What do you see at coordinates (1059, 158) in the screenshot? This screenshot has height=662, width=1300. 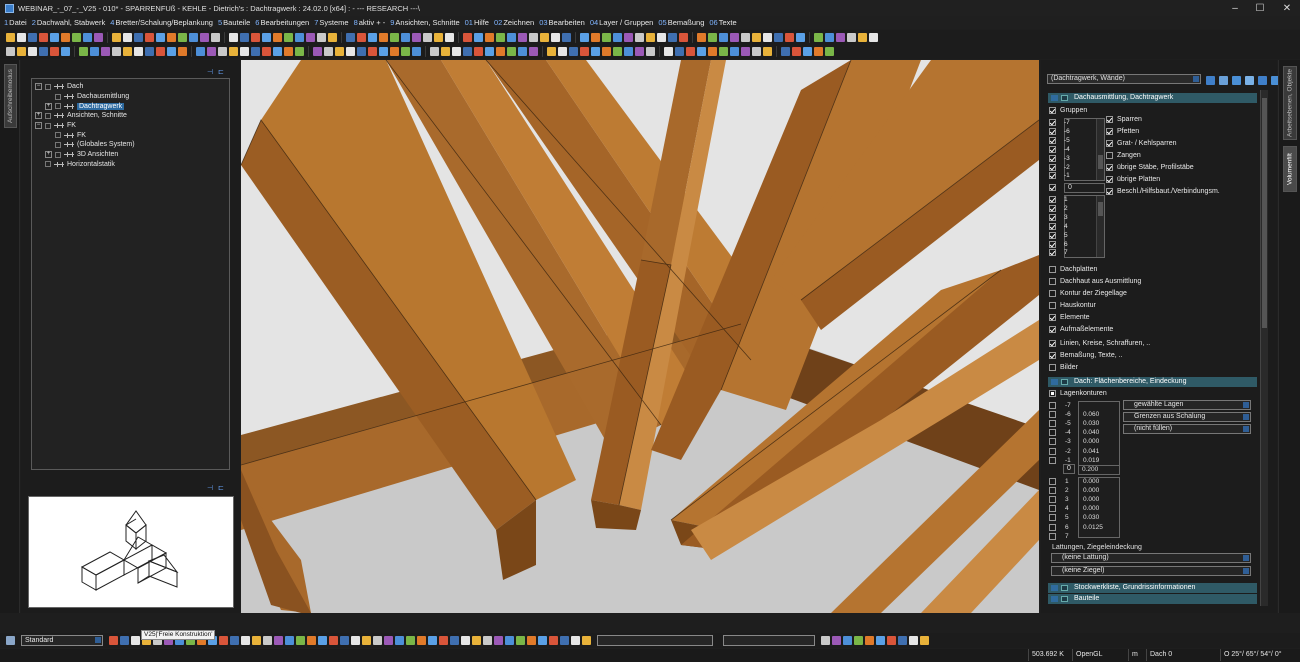 I see `group-row: -3` at bounding box center [1059, 158].